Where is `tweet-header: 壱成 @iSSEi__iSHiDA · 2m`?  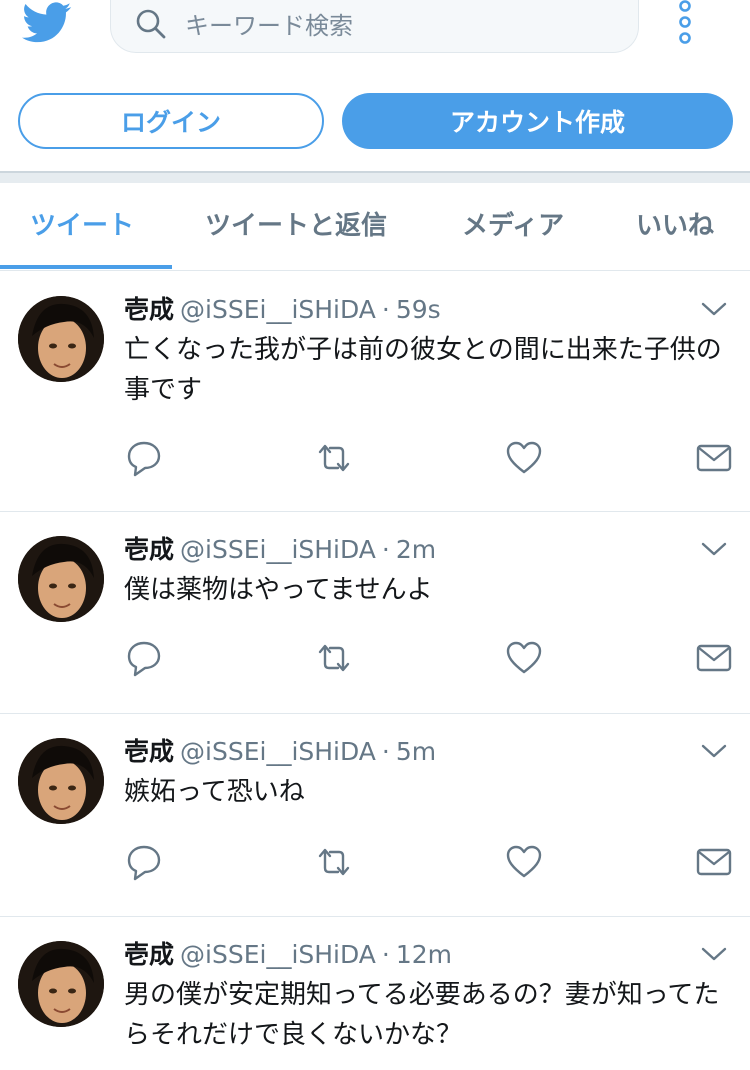
tweet-header: 壱成 @iSSEi__iSHiDA · 2m is located at coordinates (280, 548).